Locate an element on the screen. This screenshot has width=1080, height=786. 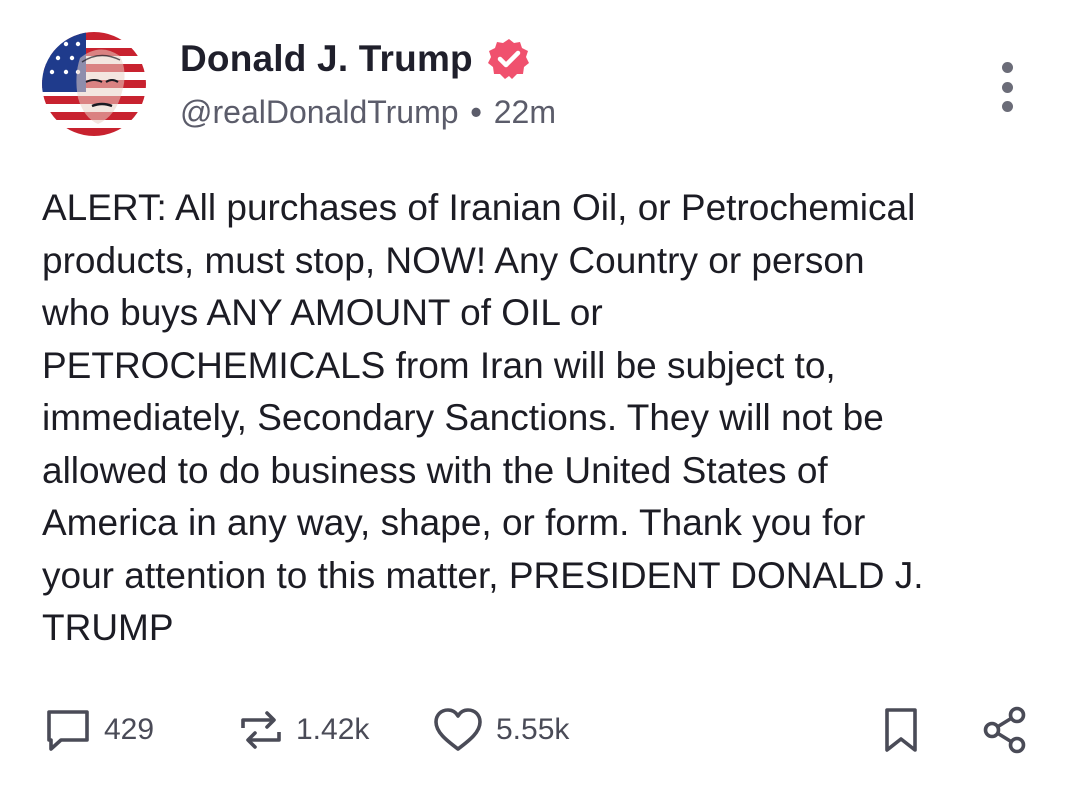
like-button: 5.55k is located at coordinates (500, 730).